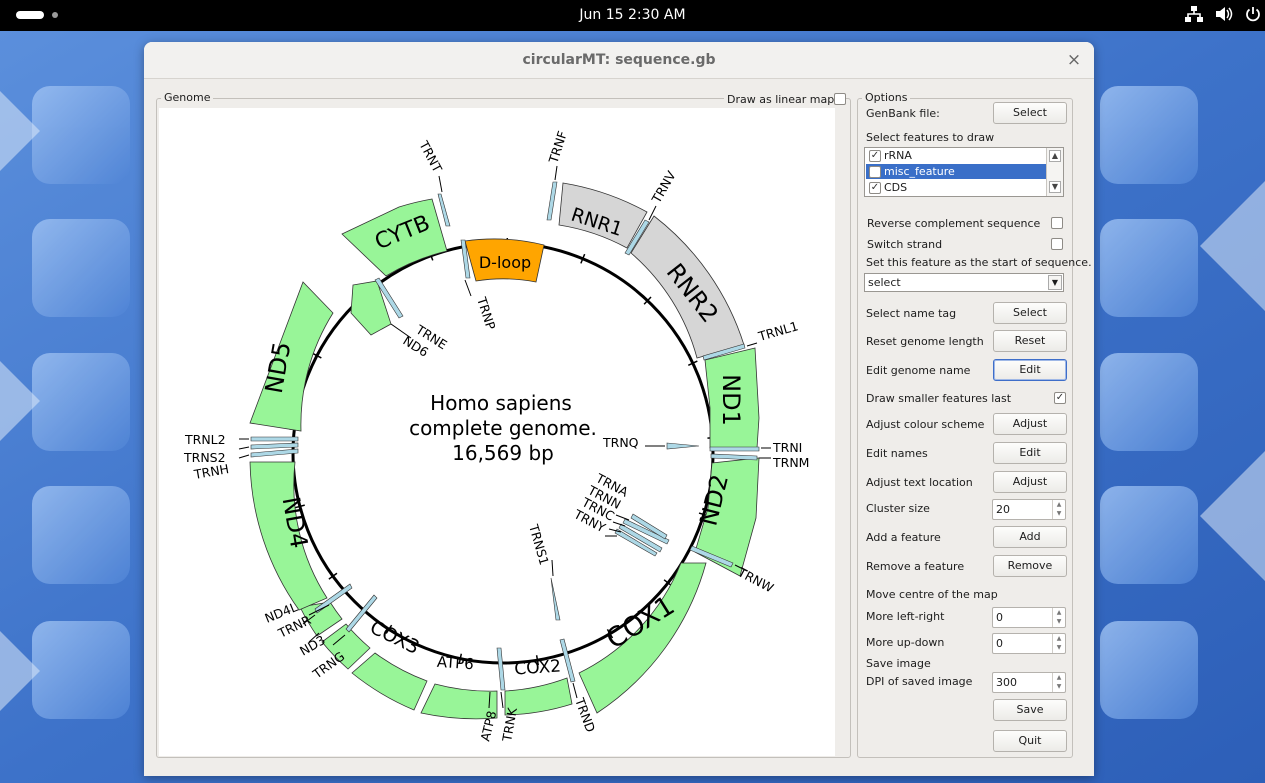 The height and width of the screenshot is (783, 1265). I want to click on trna-trnd, so click(567, 660).